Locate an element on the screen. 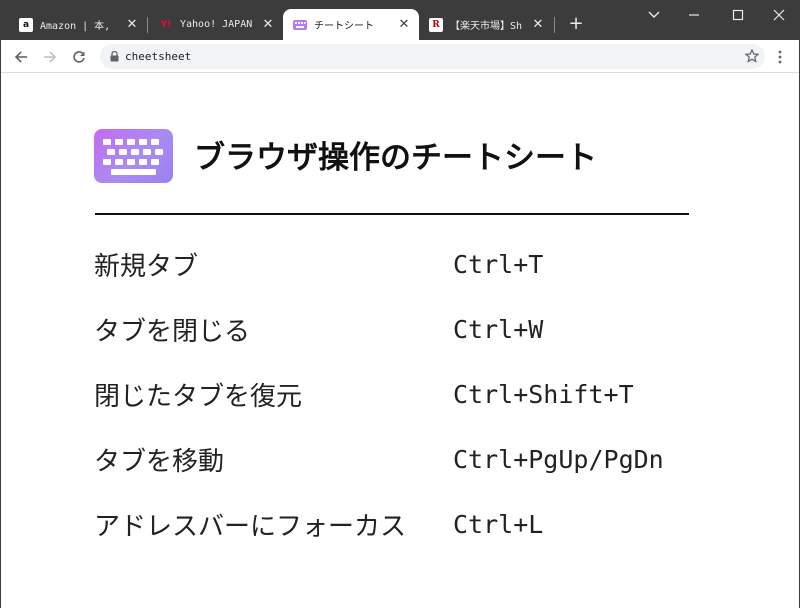 This screenshot has height=608, width=800. tab-yahoo: Y! Yahoo! JAPAN ✕ is located at coordinates (216, 24).